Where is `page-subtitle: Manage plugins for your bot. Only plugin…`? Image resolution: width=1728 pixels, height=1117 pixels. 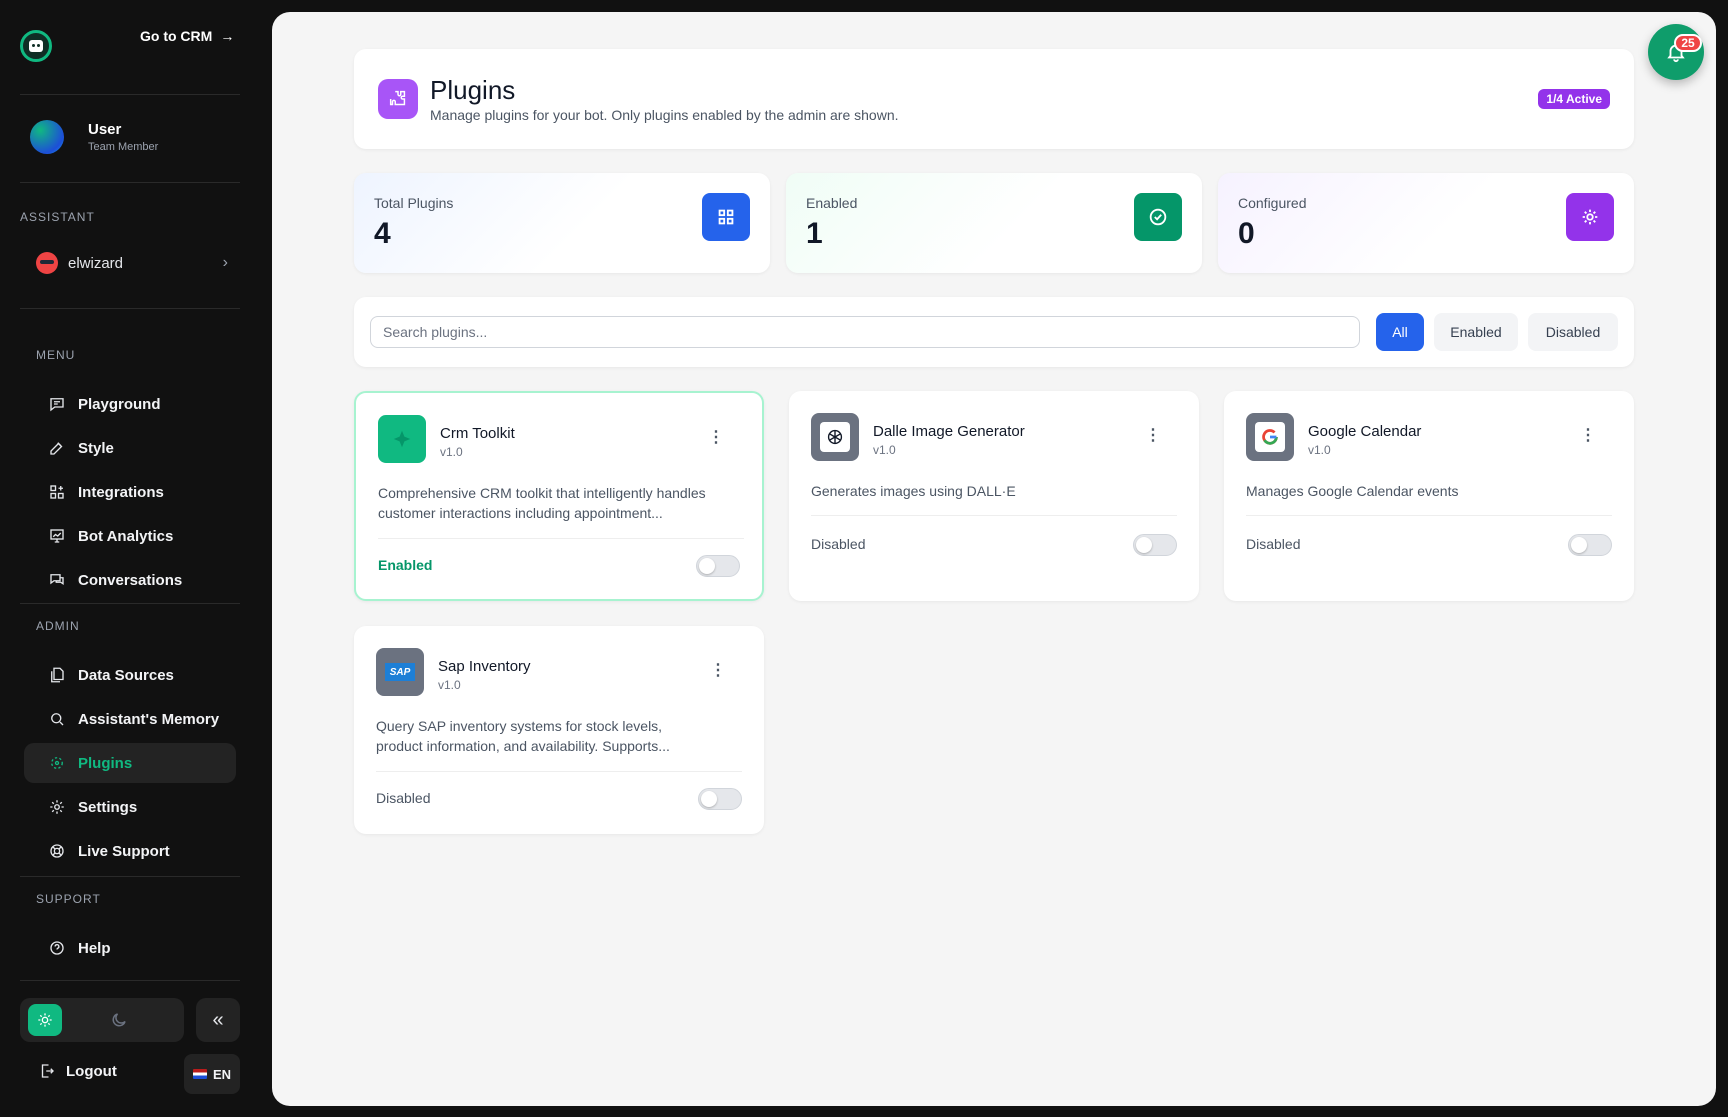 page-subtitle: Manage plugins for your bot. Only plugin… is located at coordinates (664, 115).